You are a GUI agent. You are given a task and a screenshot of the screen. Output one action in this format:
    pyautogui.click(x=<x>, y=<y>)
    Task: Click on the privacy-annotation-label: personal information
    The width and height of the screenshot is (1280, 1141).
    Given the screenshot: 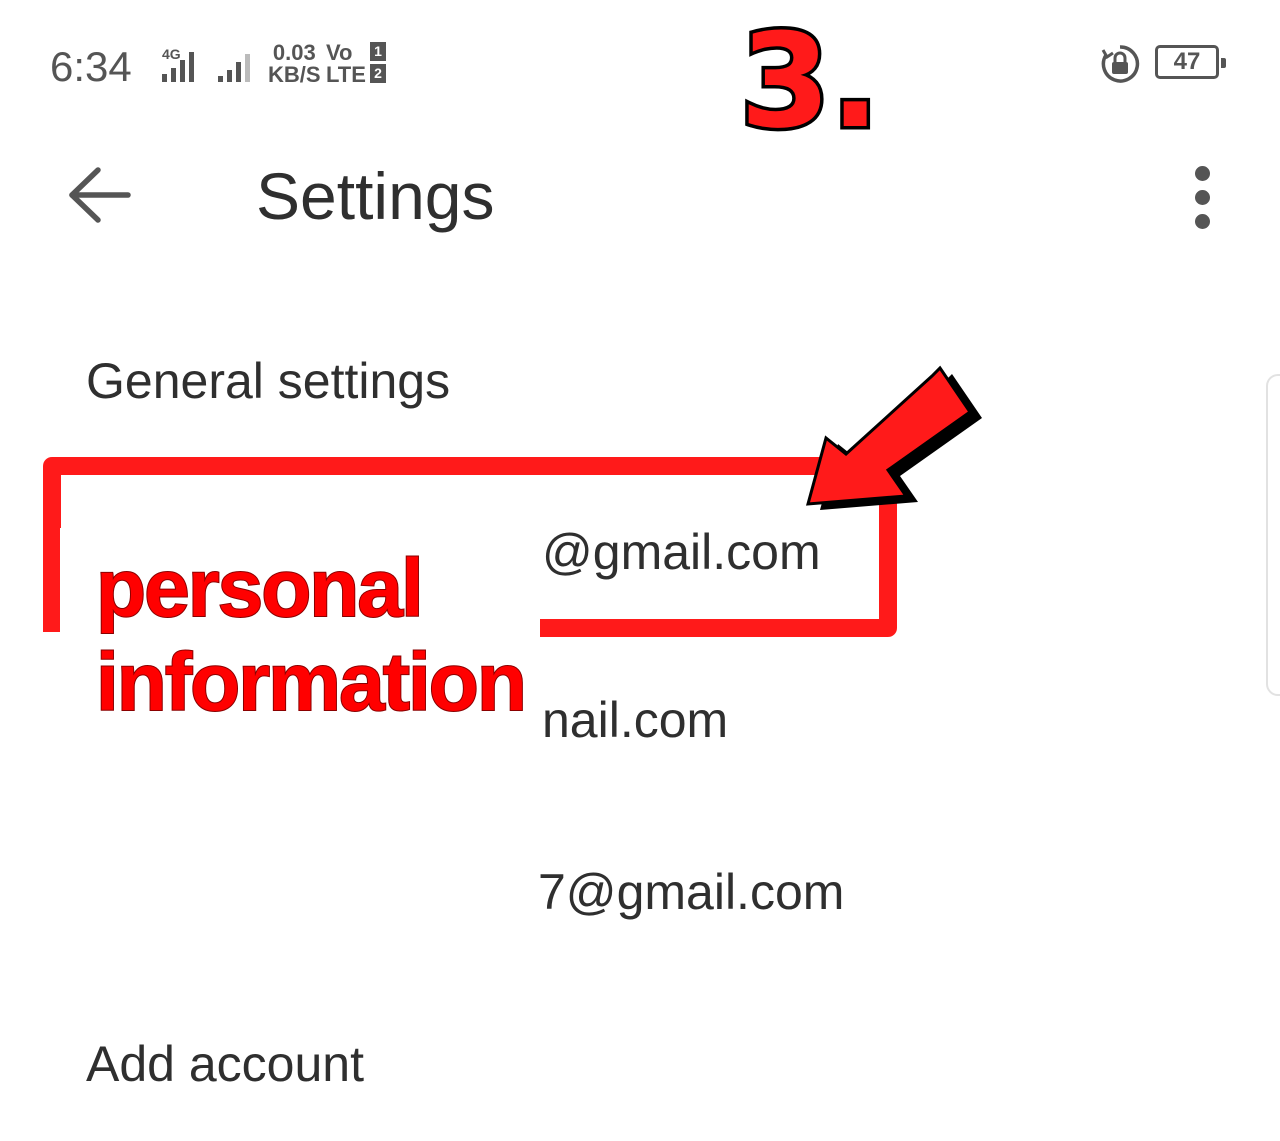 What is the action you would take?
    pyautogui.click(x=311, y=636)
    